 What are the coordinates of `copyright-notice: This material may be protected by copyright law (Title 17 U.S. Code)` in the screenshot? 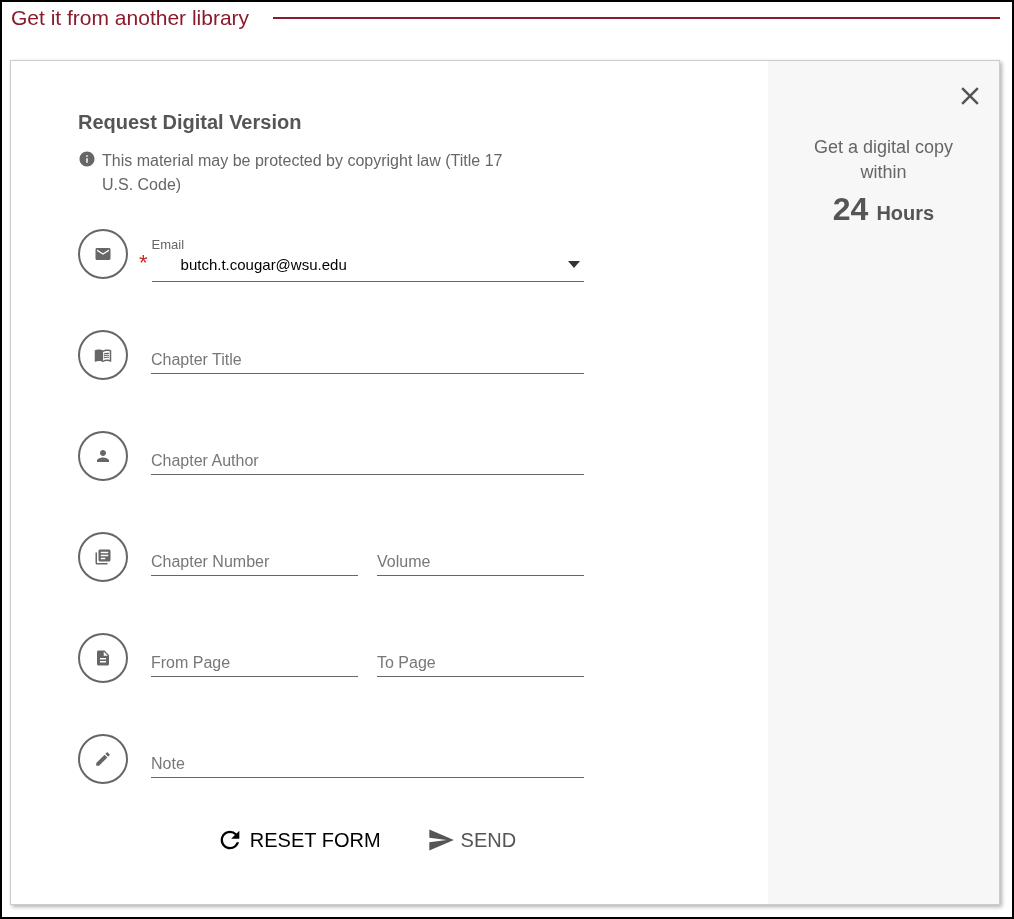 It's located at (303, 173).